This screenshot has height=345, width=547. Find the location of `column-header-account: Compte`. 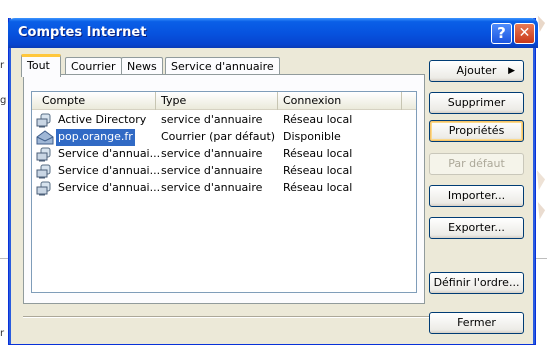

column-header-account: Compte is located at coordinates (94, 101).